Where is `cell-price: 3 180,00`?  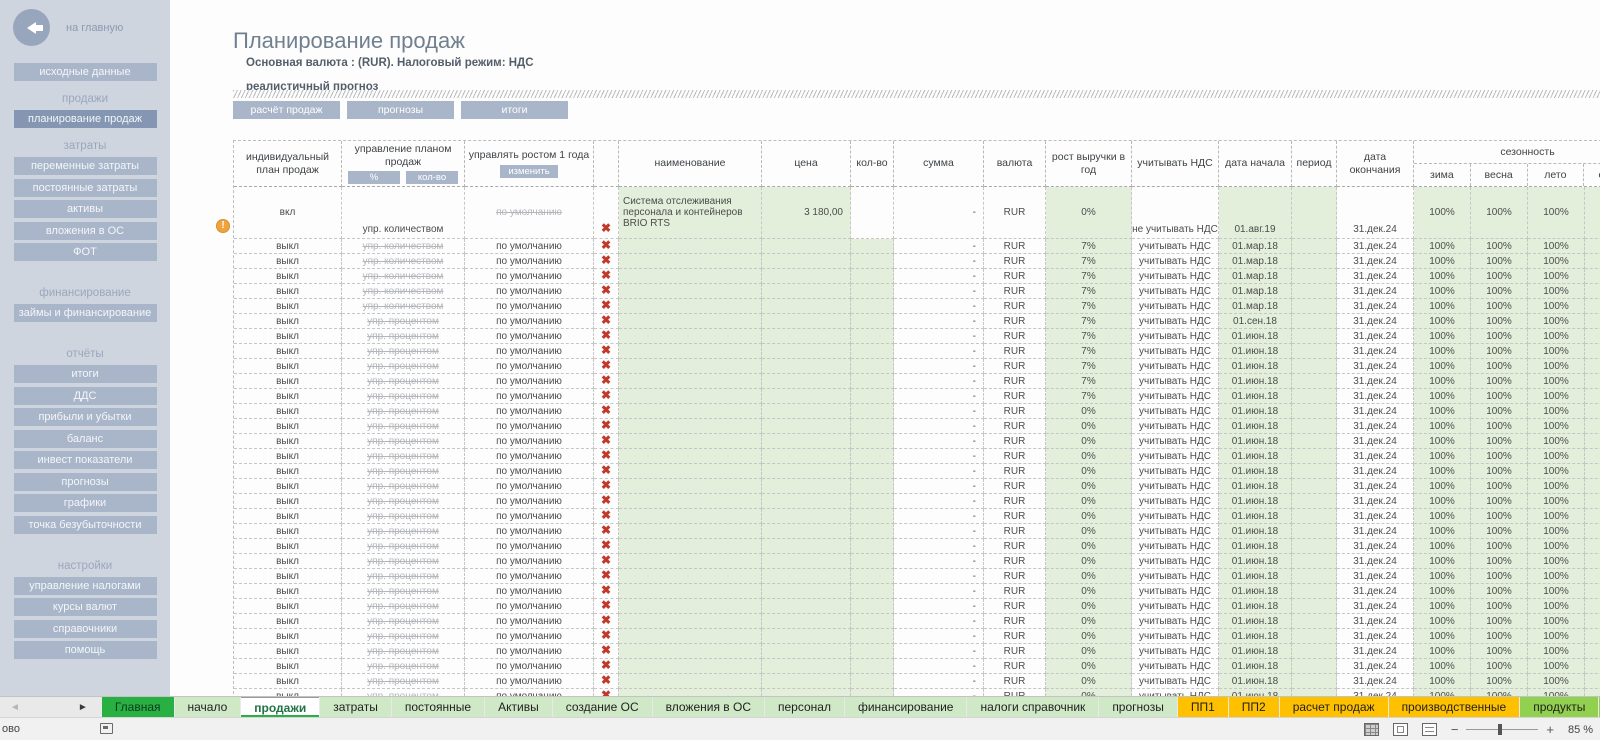
cell-price: 3 180,00 is located at coordinates (806, 213).